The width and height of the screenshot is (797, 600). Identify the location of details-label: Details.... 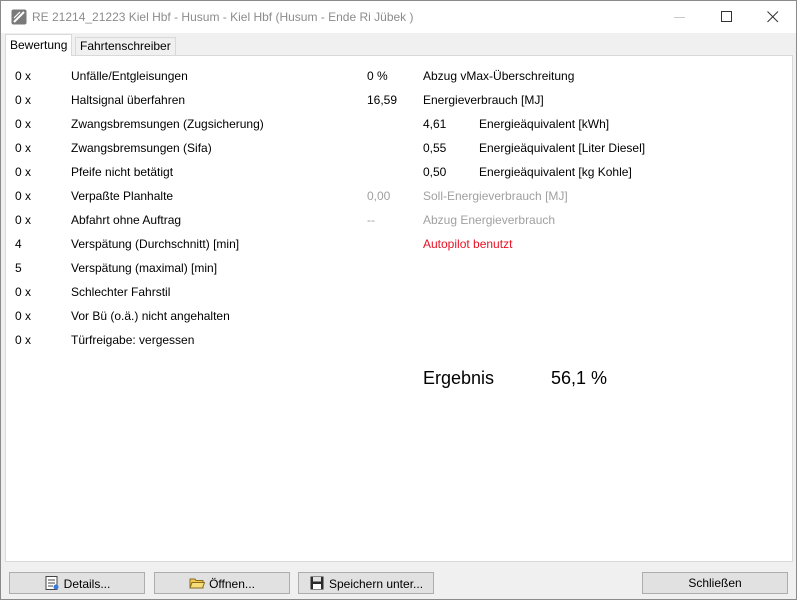
(87, 583).